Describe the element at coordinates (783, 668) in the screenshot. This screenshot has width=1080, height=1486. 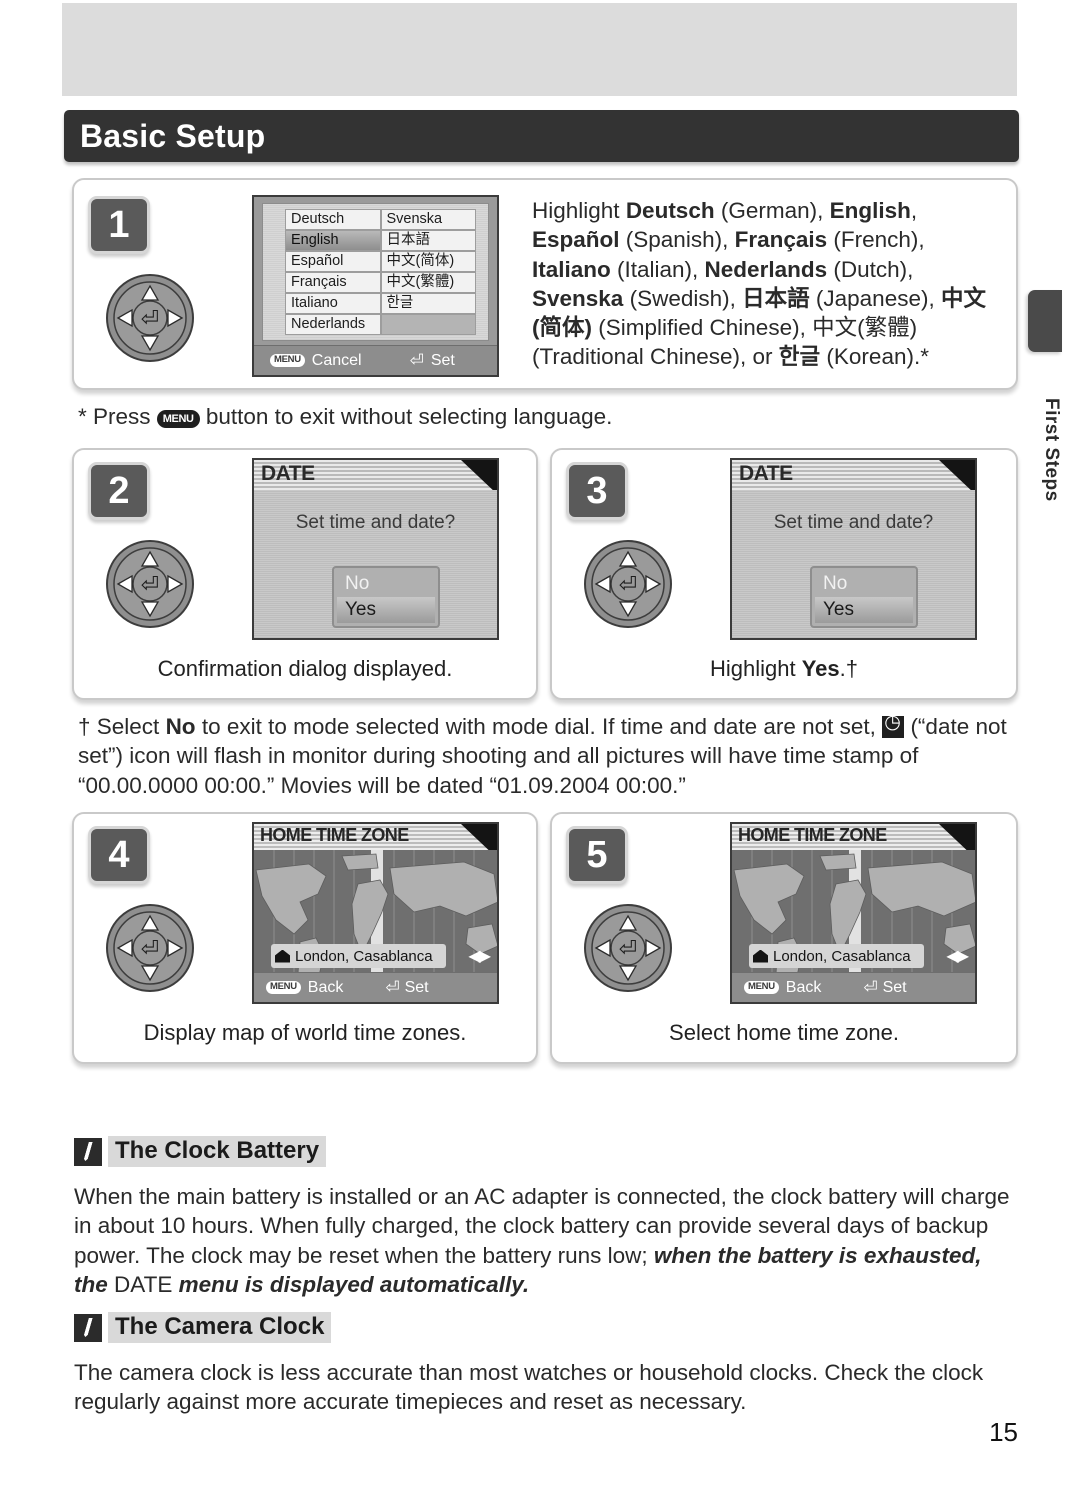
I see `step-3-caption: Highlight Yes.†` at that location.